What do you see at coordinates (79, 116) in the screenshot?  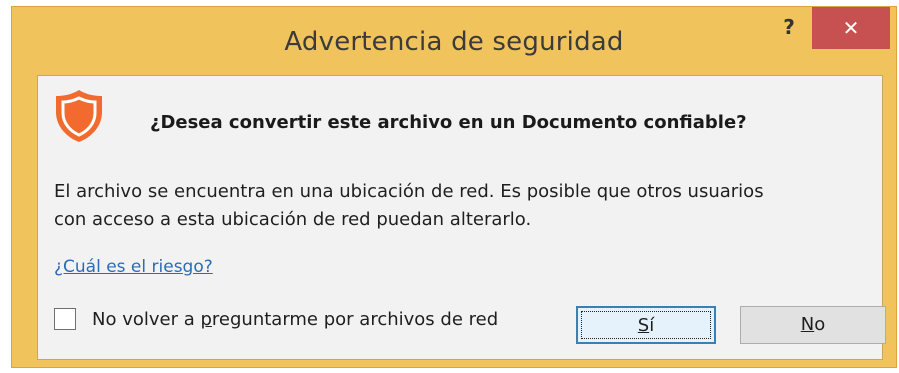 I see `shield-icon` at bounding box center [79, 116].